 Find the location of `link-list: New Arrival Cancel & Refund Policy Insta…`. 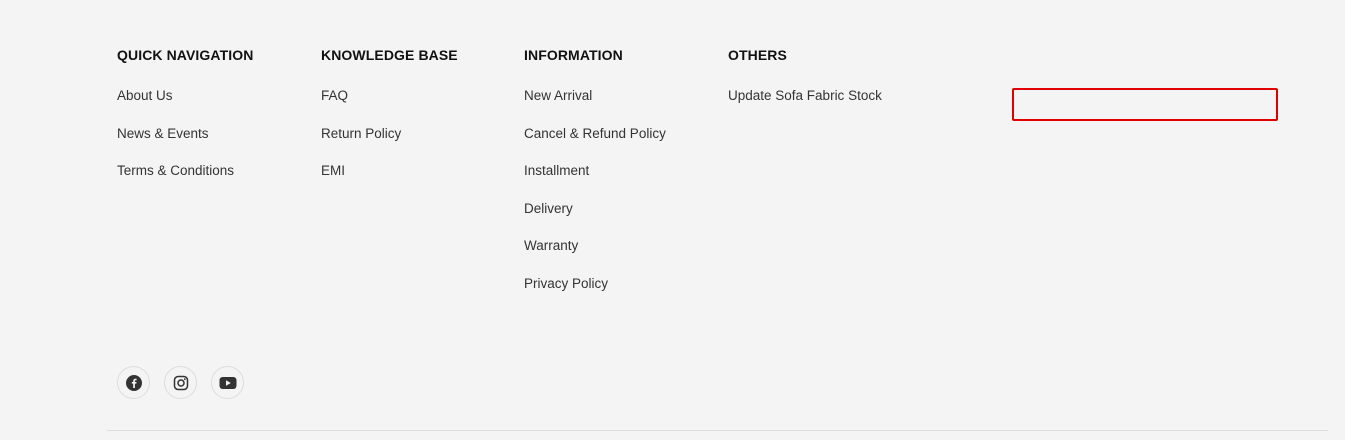

link-list: New Arrival Cancel & Refund Policy Insta… is located at coordinates (595, 199).